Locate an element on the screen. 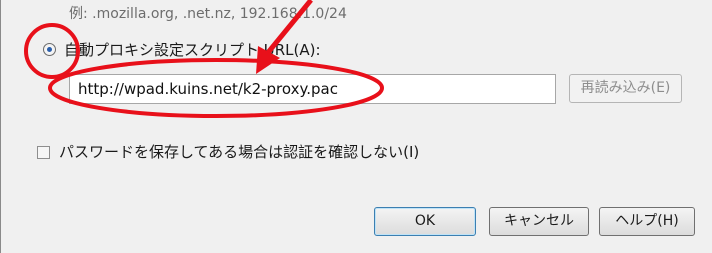 The height and width of the screenshot is (253, 712). radio-selected-dot is located at coordinates (49, 49).